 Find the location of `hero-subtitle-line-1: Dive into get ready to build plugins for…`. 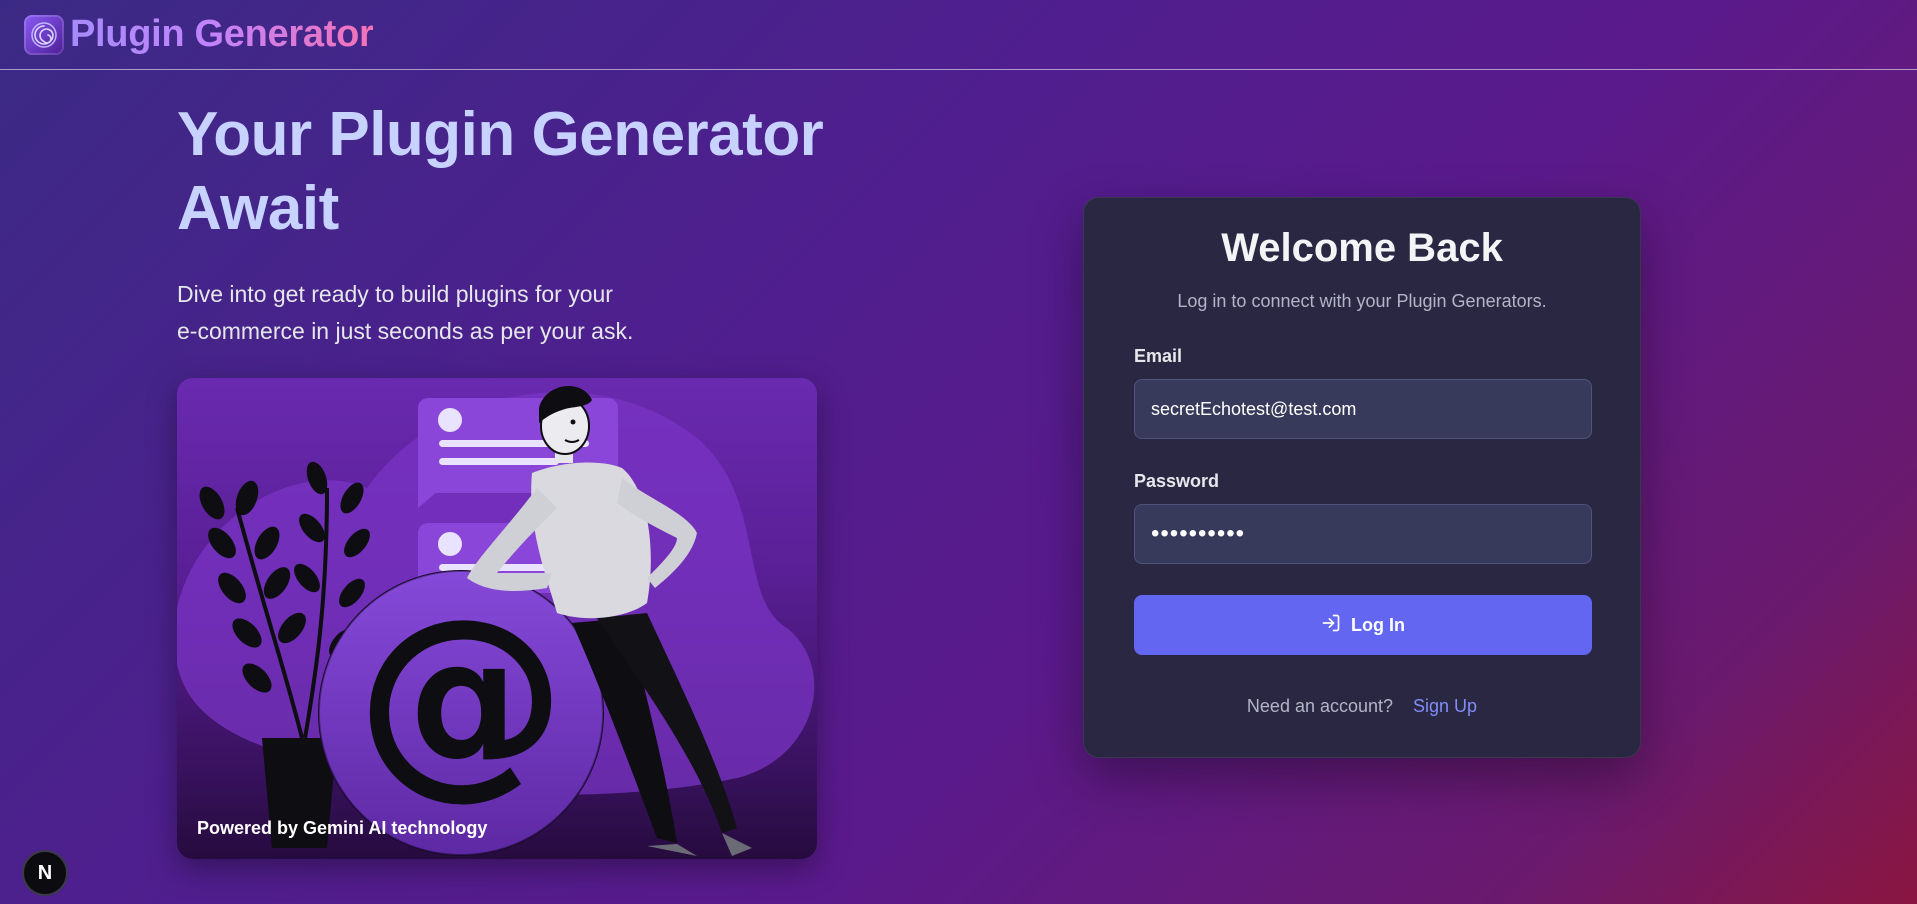

hero-subtitle-line-1: Dive into get ready to build plugins for… is located at coordinates (395, 294).